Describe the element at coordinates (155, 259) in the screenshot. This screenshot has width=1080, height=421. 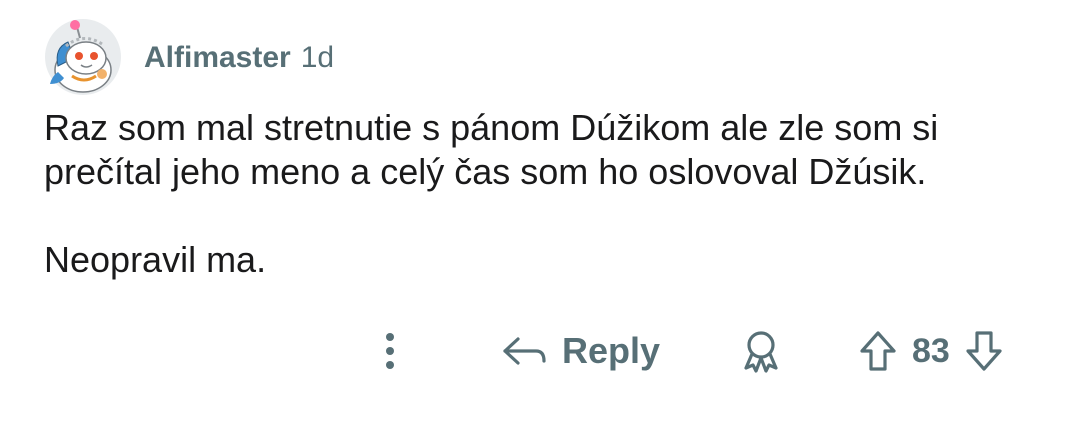
I see `comment-paragraph: Neopravil ma.` at that location.